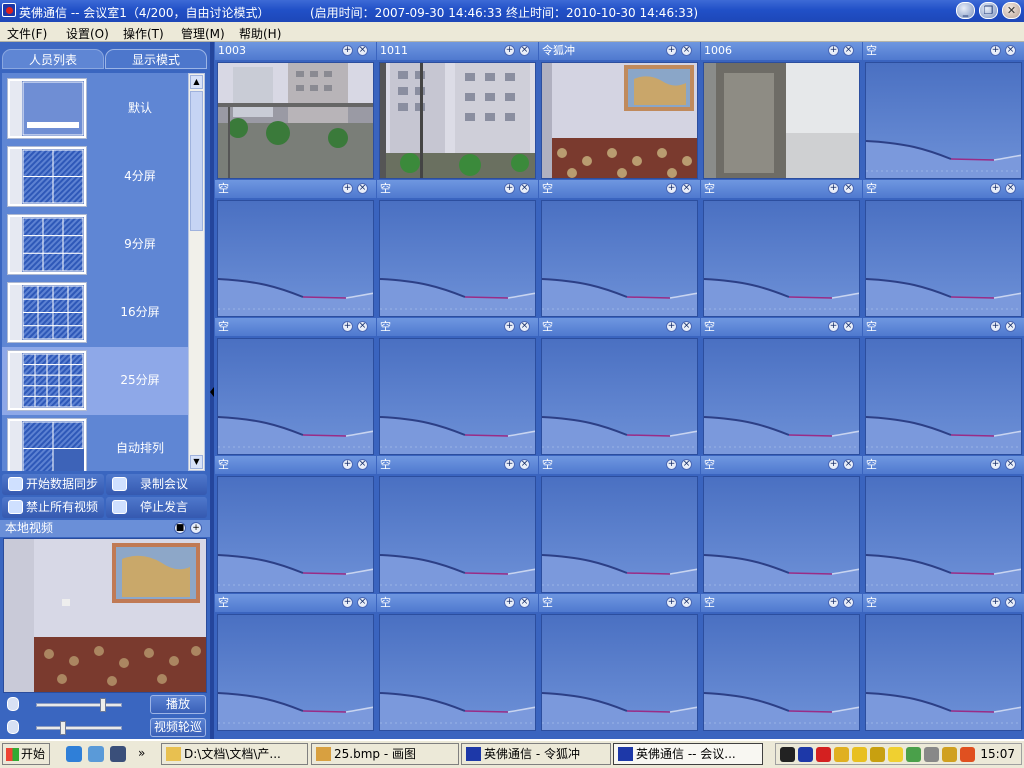  What do you see at coordinates (260, 33) in the screenshot?
I see `menu-help: 帮助(H)` at bounding box center [260, 33].